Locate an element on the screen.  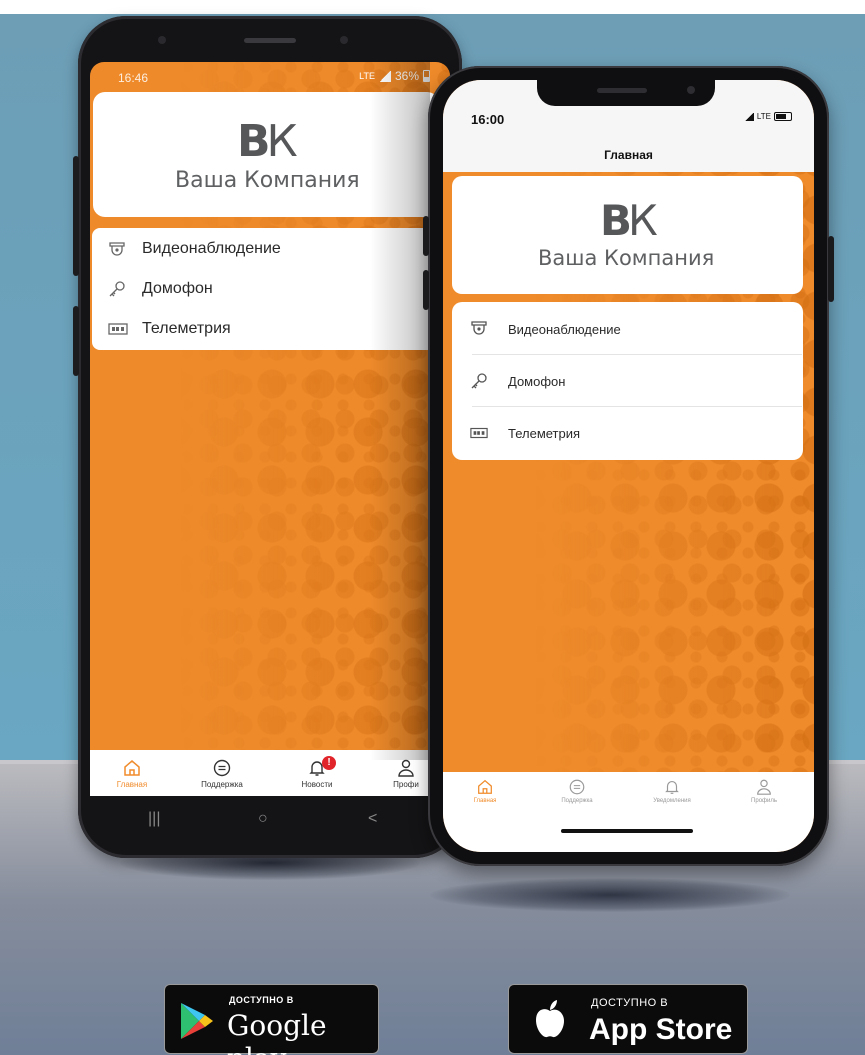
bottom-tab-bar: Главная Поддержка Уведомления Профиль is located at coordinates (628, 812).